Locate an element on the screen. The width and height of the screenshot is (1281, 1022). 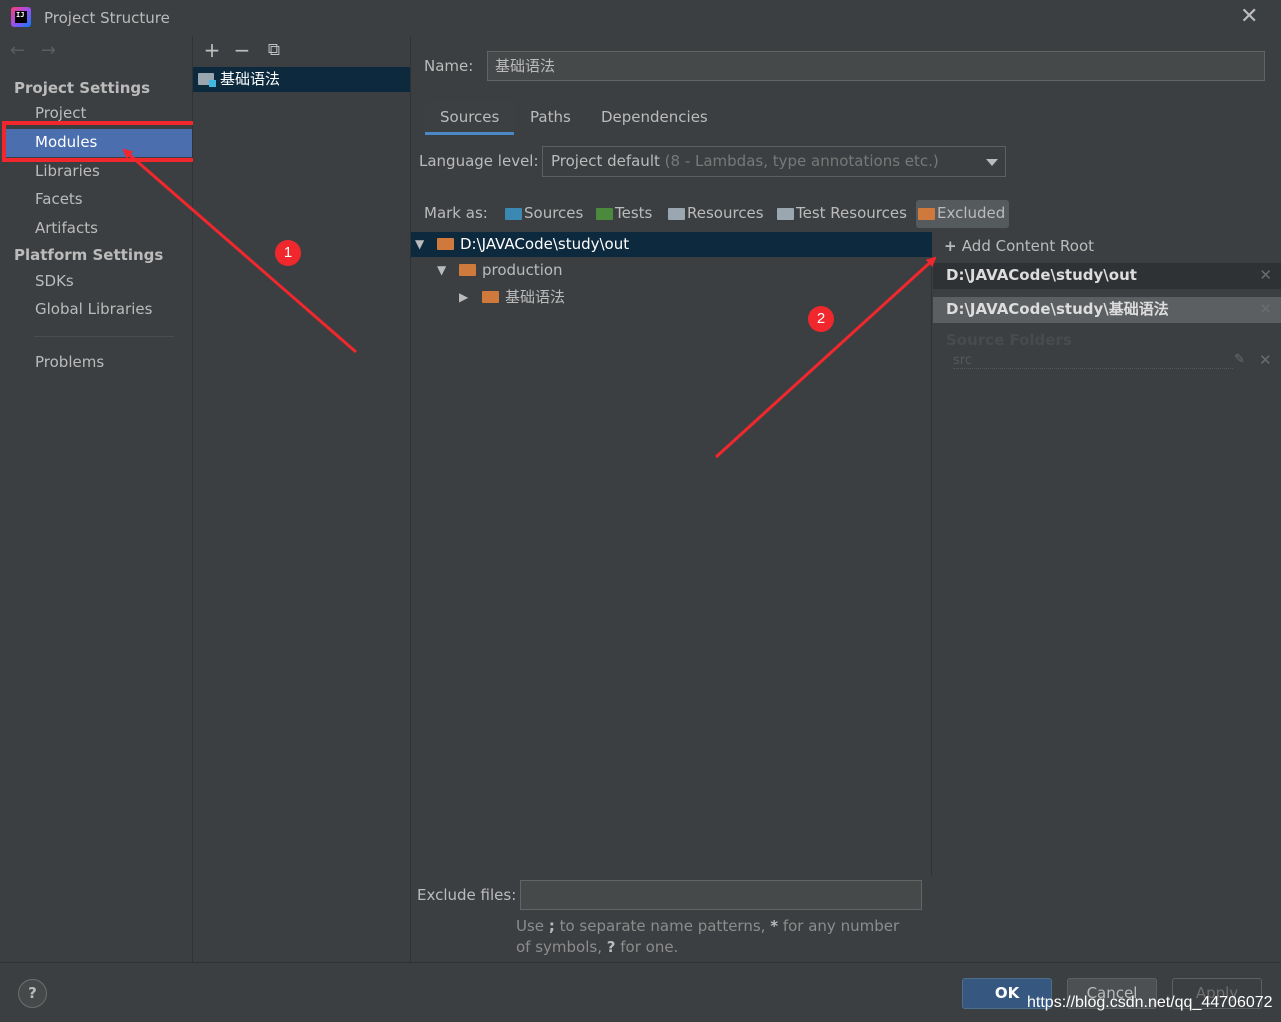
copy-icon: ⧉ is located at coordinates (274, 50).